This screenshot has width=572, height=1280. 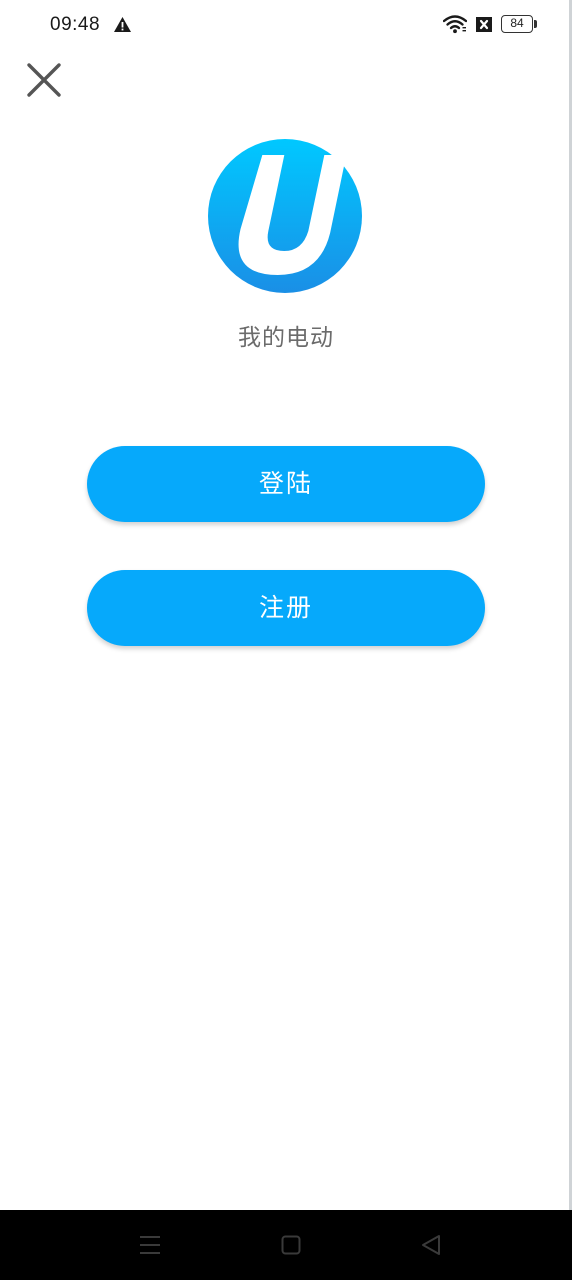 I want to click on close-icon, so click(x=44, y=80).